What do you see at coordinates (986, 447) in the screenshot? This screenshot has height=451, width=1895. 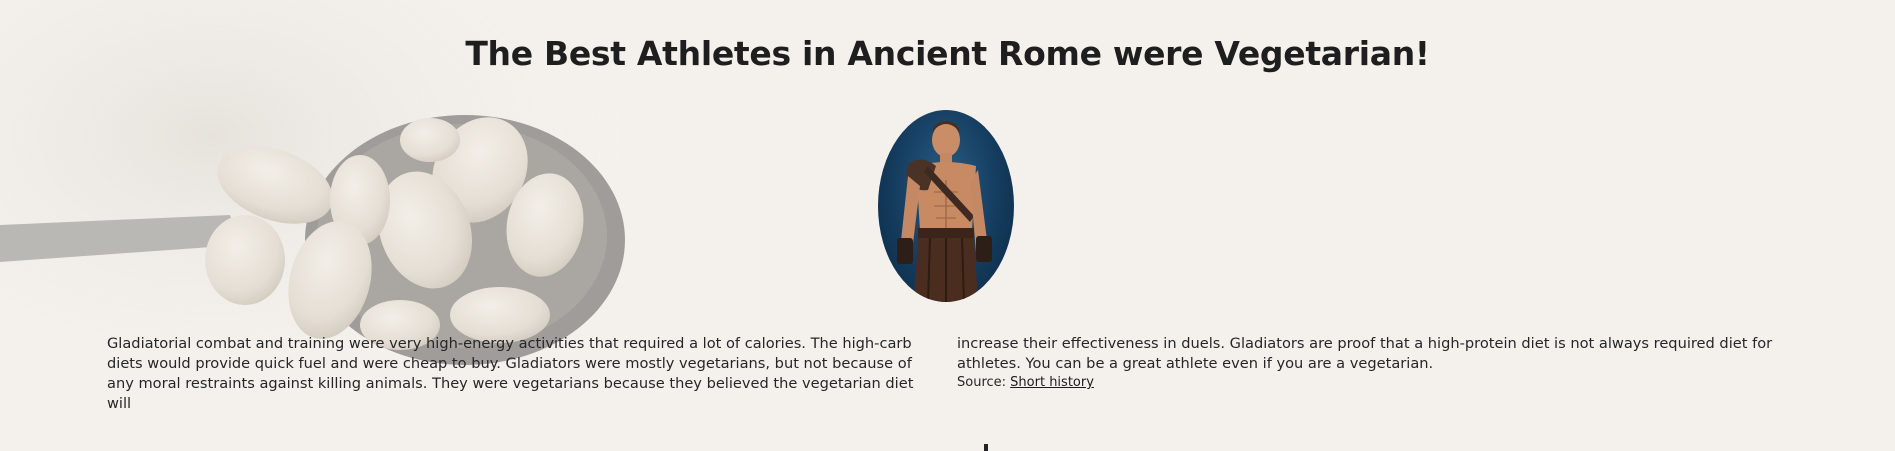 I see `next-section-marker` at bounding box center [986, 447].